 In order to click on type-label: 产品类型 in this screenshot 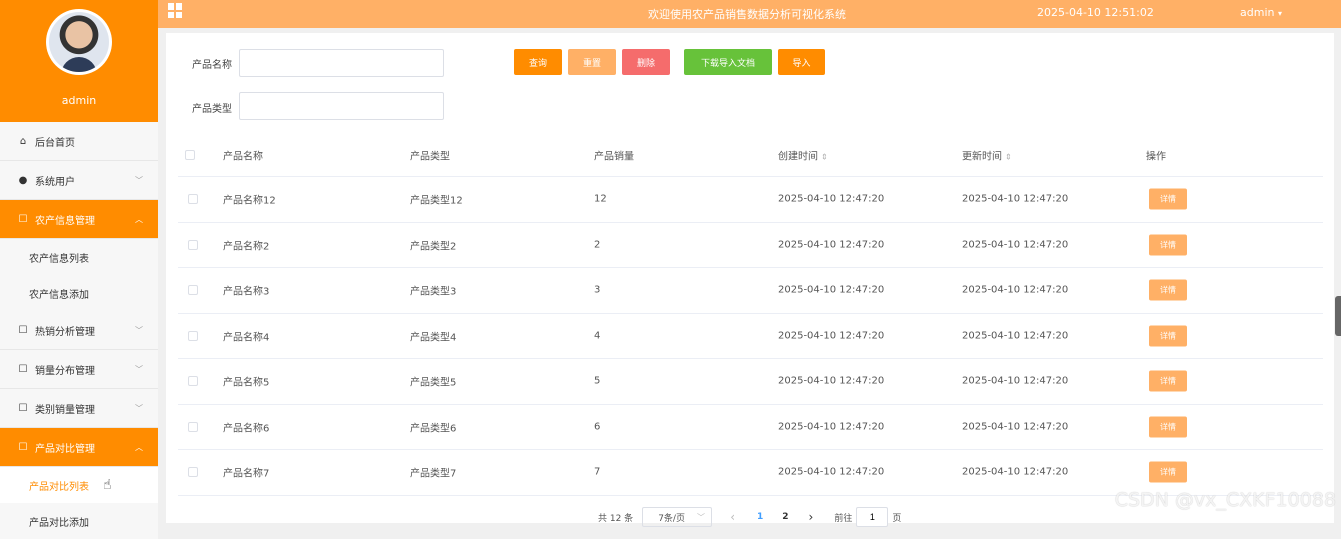, I will do `click(212, 109)`.